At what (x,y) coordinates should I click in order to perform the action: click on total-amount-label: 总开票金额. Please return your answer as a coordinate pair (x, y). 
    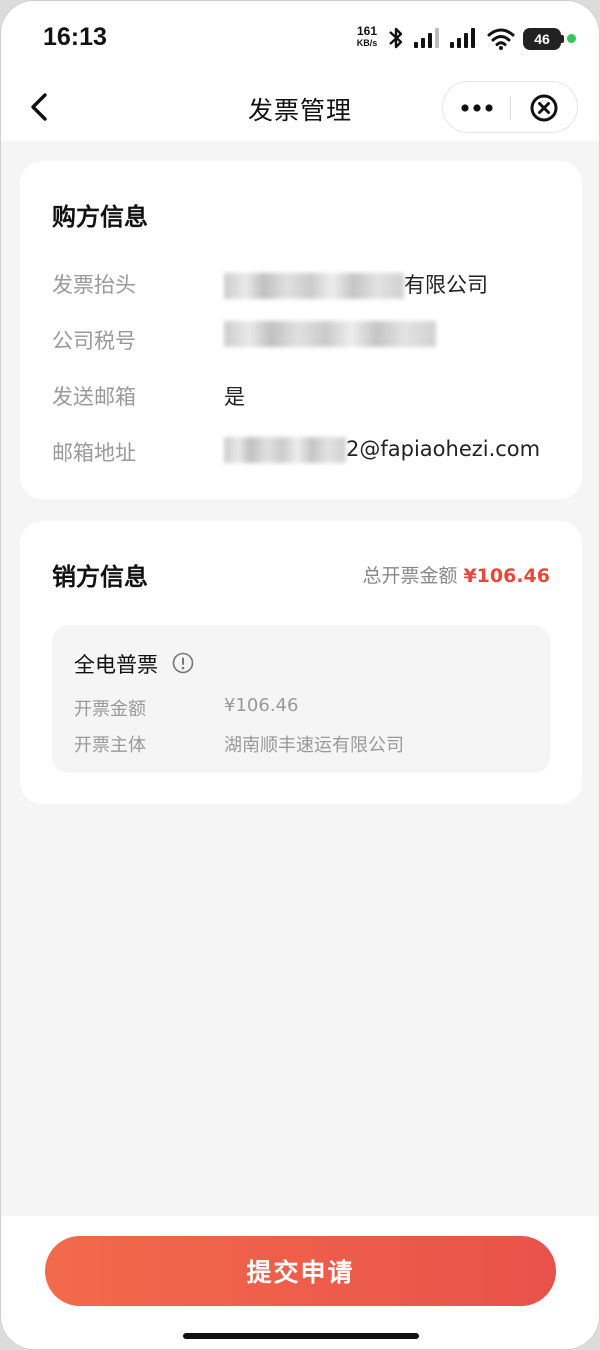
    Looking at the image, I should click on (410, 576).